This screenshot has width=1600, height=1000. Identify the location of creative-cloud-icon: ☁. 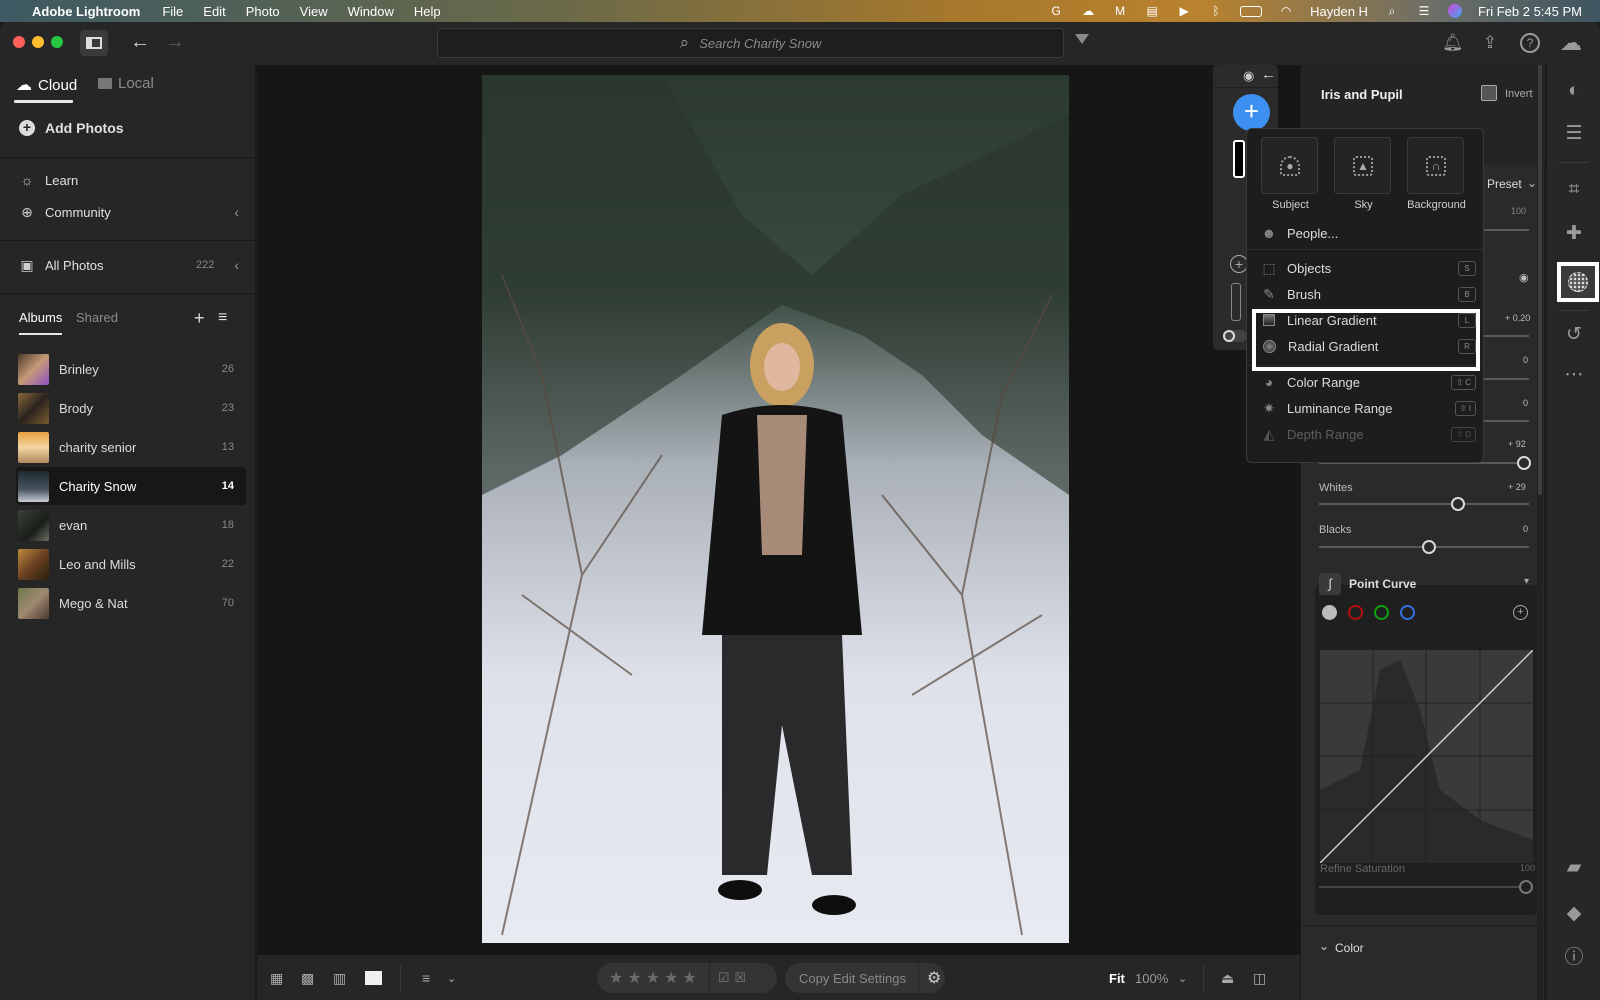
(1088, 11).